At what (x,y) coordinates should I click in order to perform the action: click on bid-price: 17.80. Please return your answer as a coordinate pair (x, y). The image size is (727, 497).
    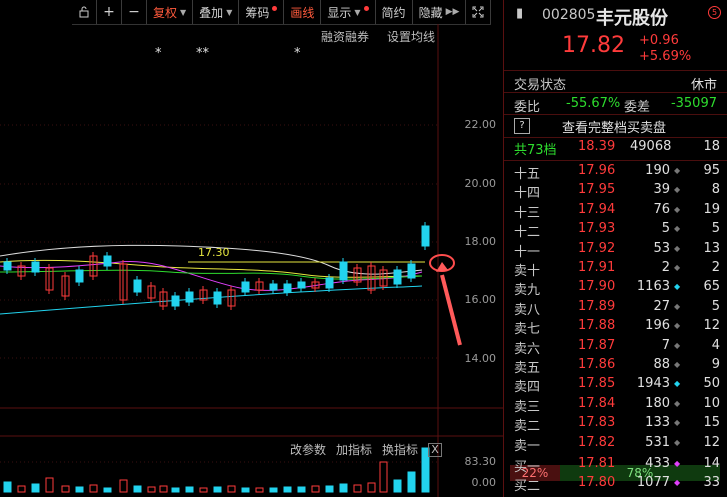
    Looking at the image, I should click on (597, 483).